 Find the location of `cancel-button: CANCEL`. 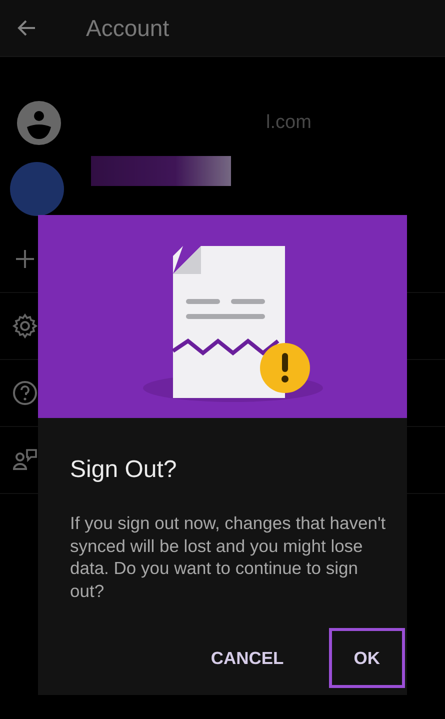

cancel-button: CANCEL is located at coordinates (247, 658).